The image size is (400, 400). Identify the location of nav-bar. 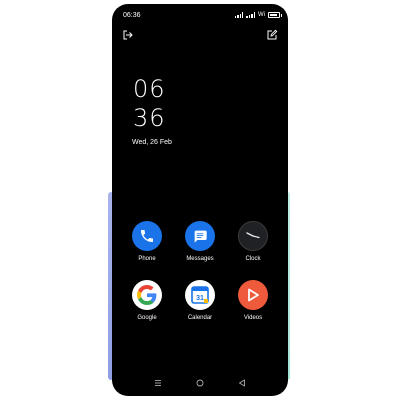
(200, 384).